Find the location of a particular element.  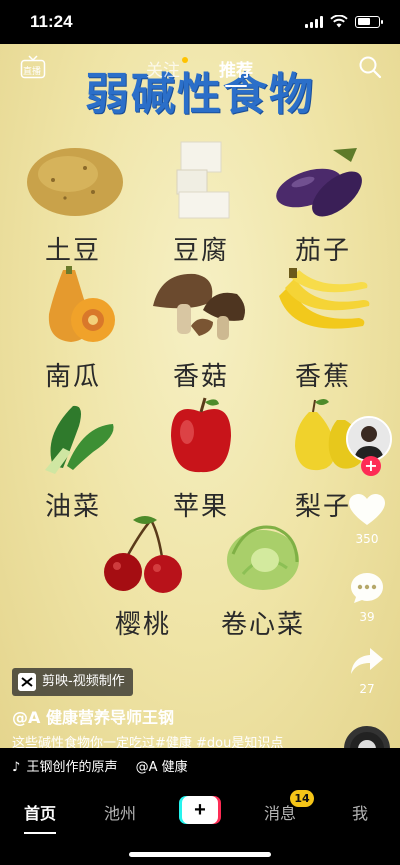

food-item: 土豆 is located at coordinates (73, 203).